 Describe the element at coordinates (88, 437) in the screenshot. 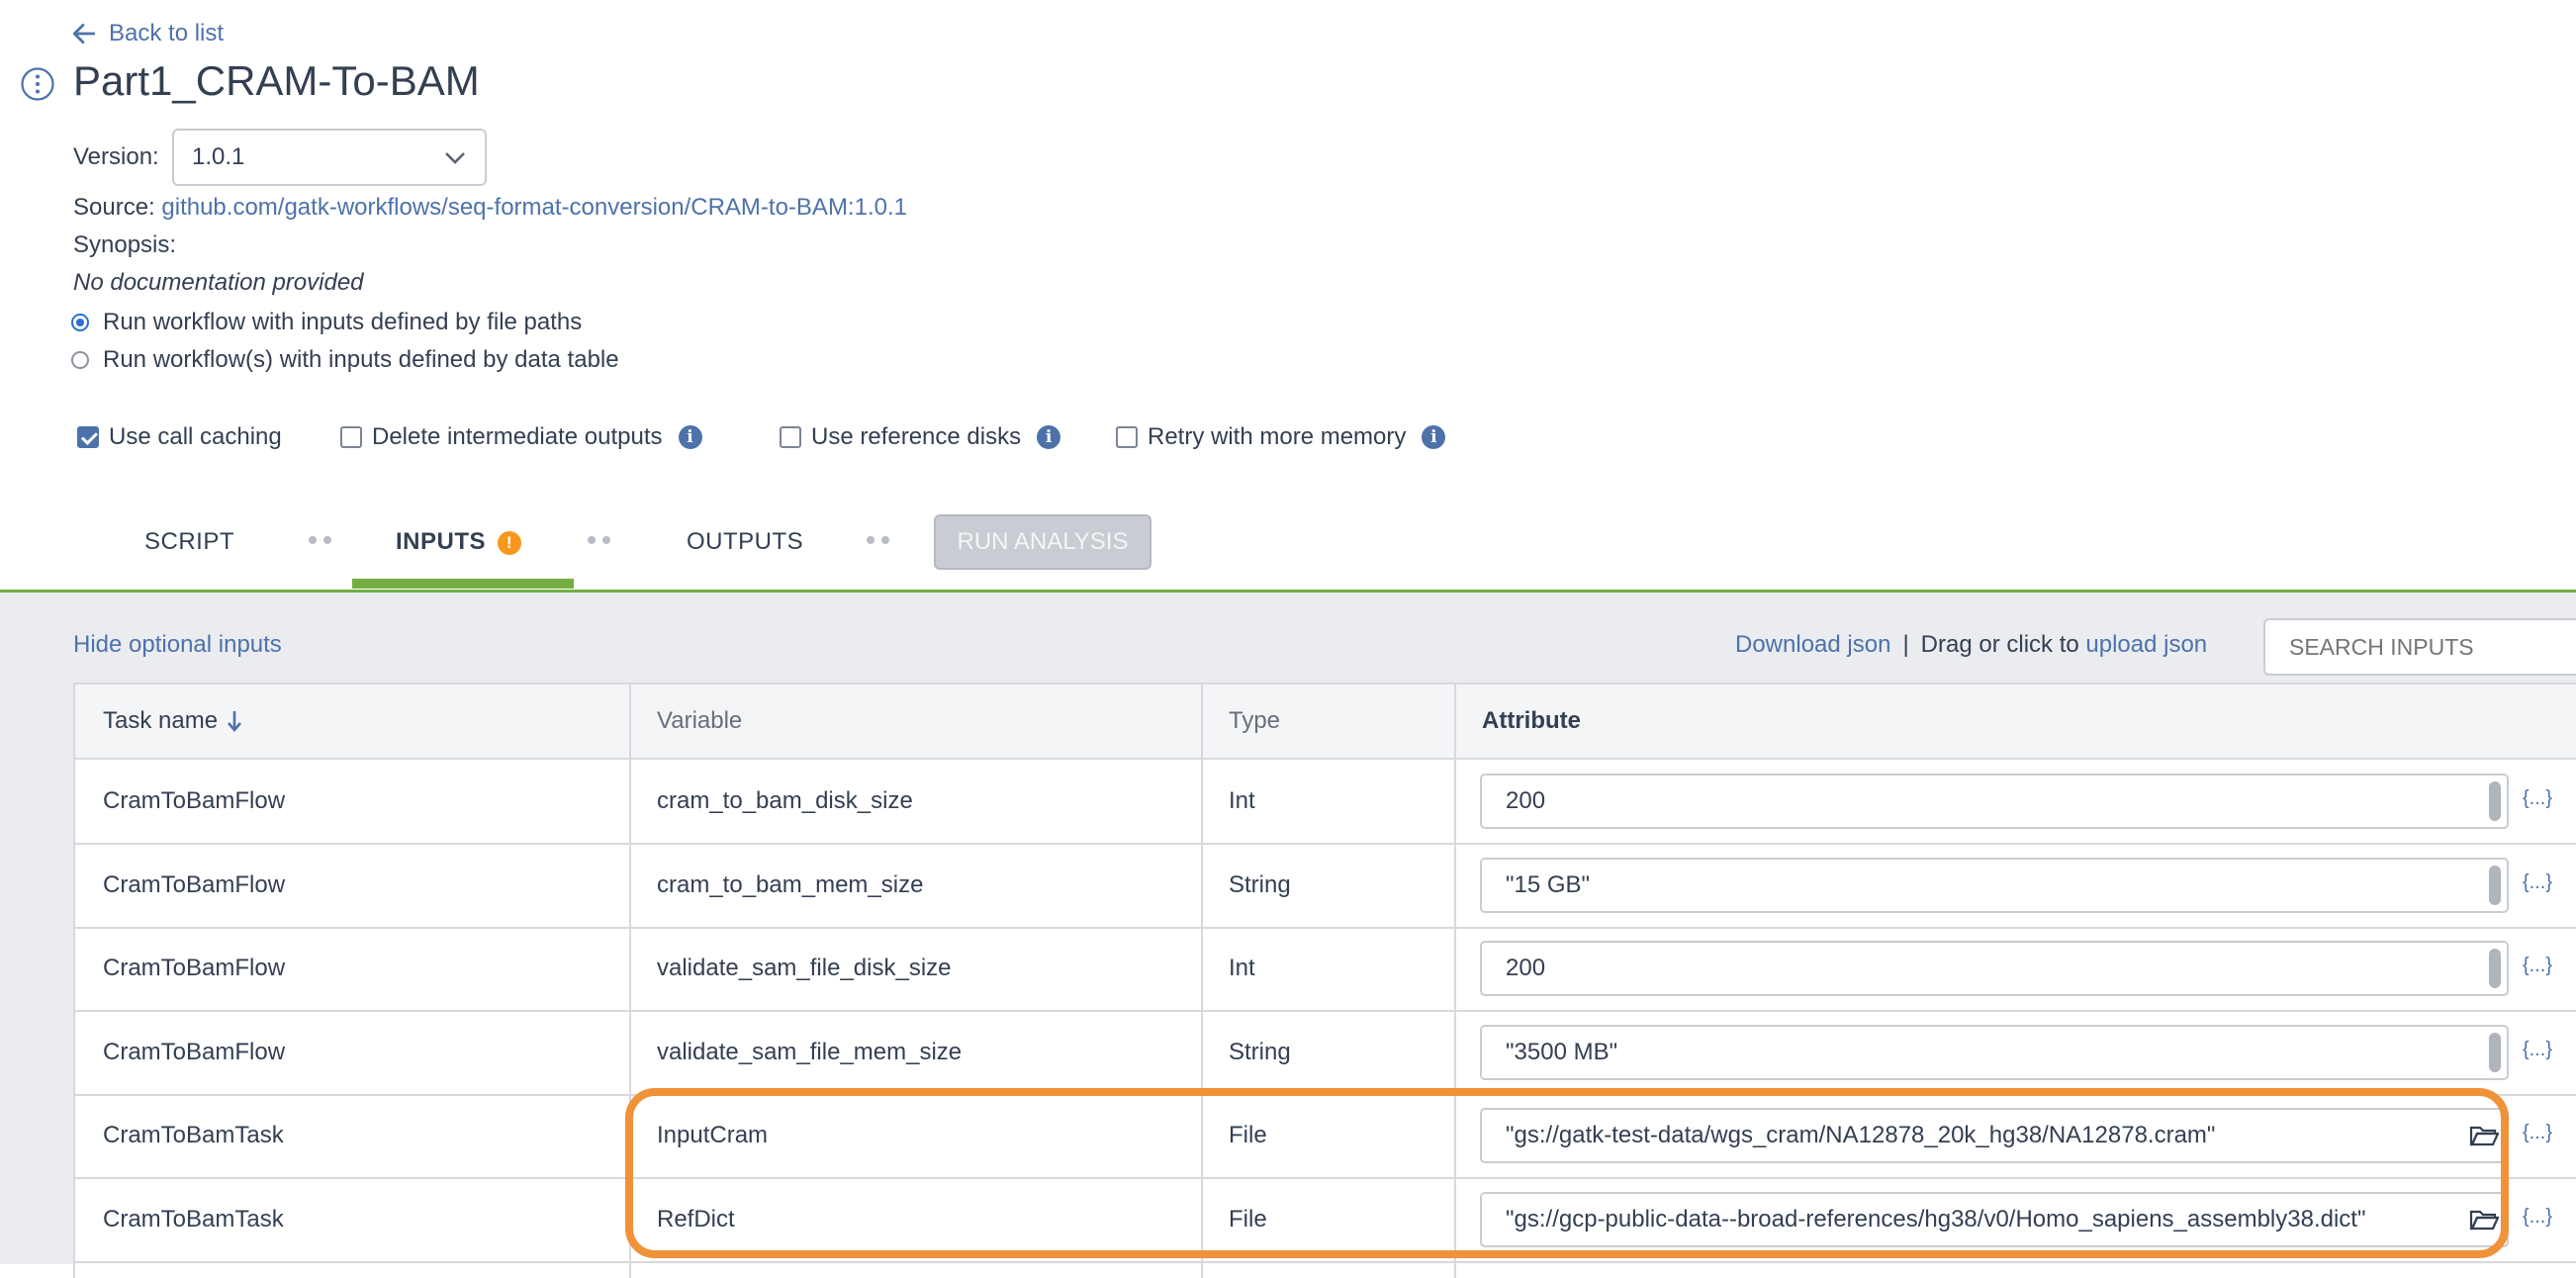

I see `checkbox-checked` at that location.